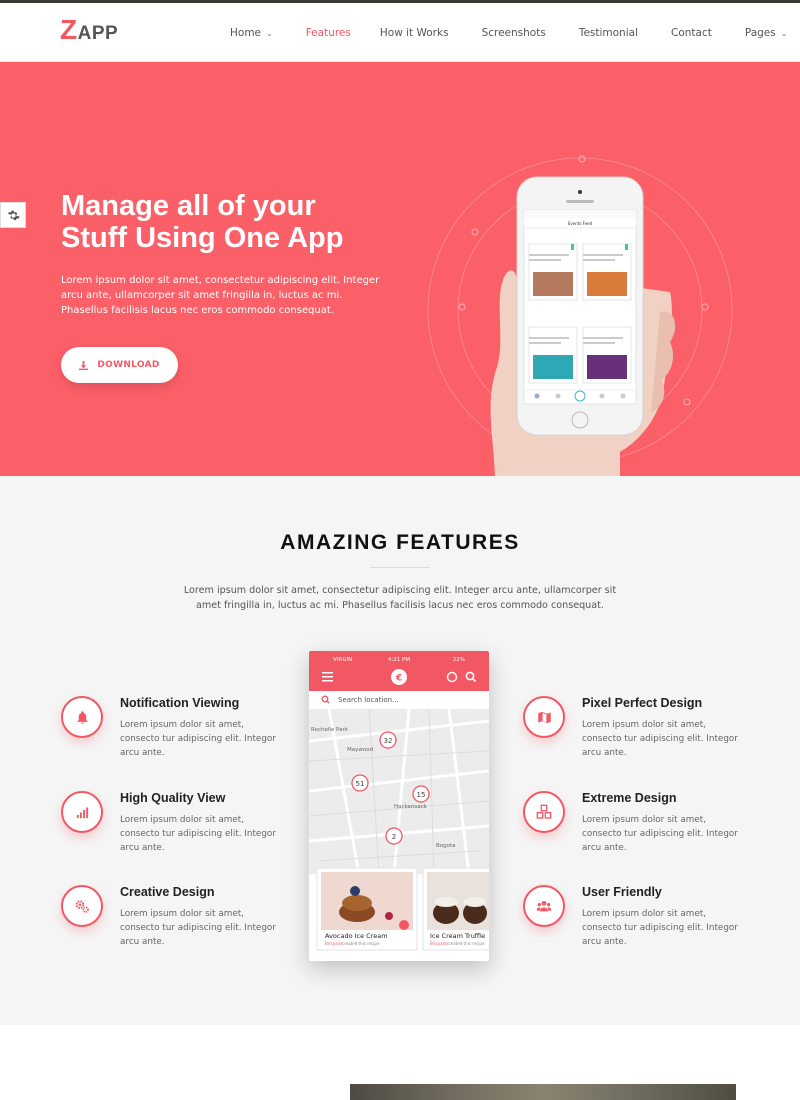 The width and height of the screenshot is (800, 1100). I want to click on features-heading: AMAZING FEATURES, so click(400, 542).